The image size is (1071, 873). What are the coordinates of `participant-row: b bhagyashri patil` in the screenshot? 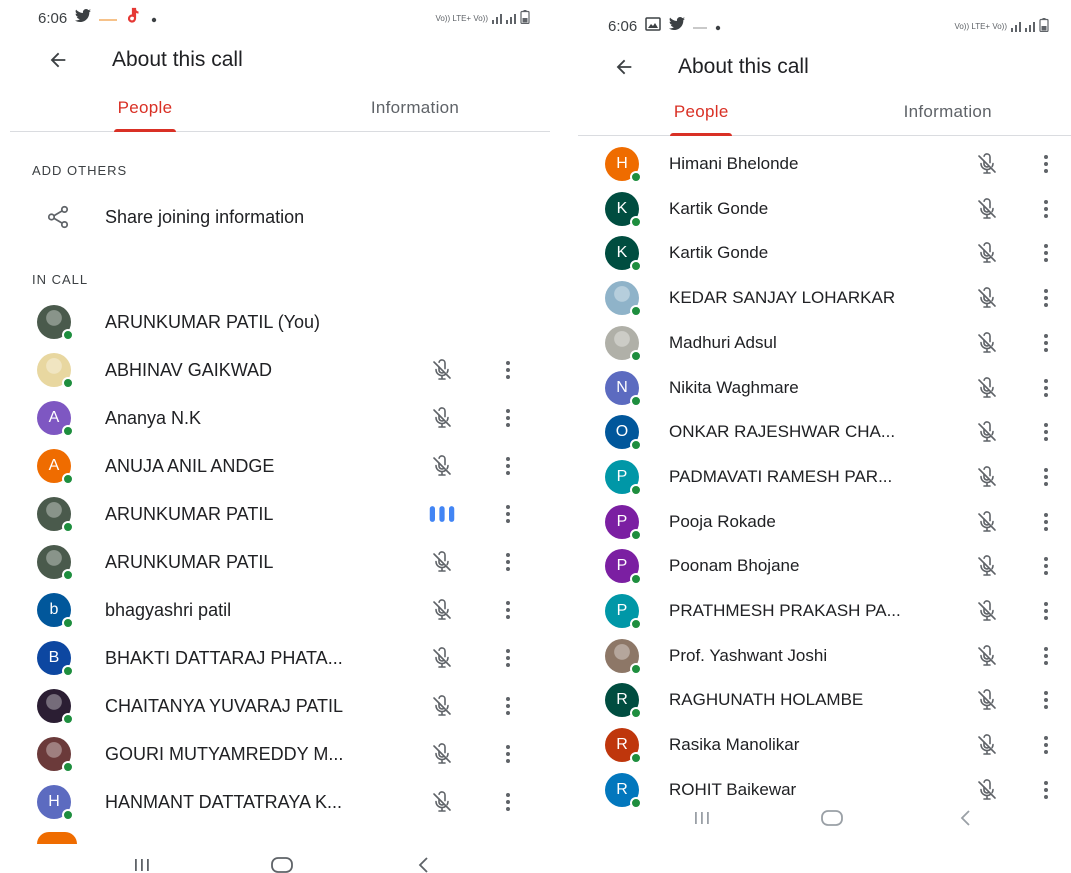 It's located at (276, 610).